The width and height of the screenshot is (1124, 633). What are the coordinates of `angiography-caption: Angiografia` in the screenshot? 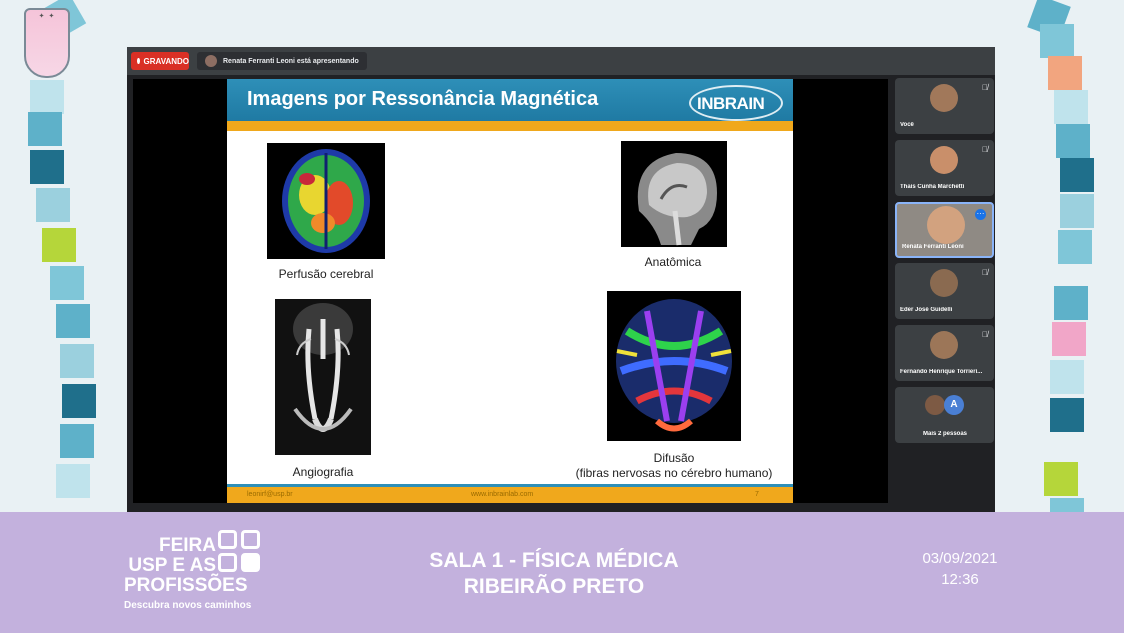 It's located at (323, 472).